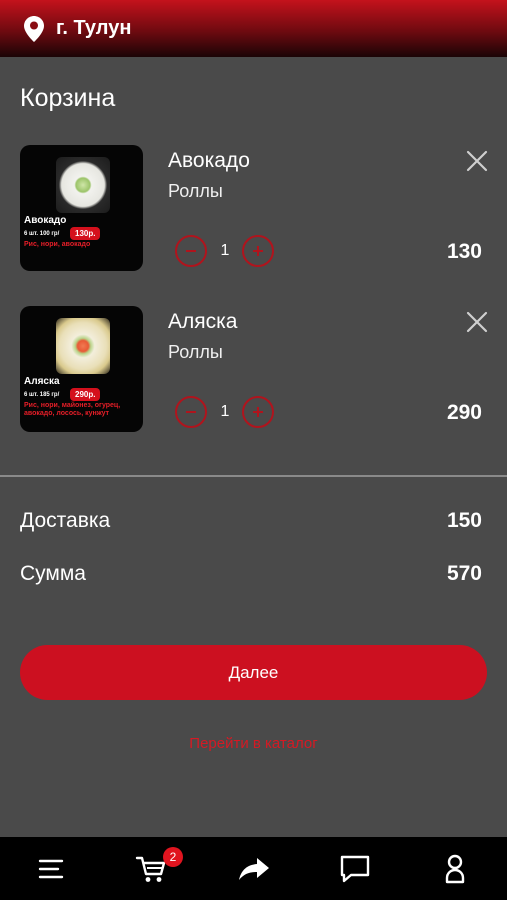 The height and width of the screenshot is (900, 507). What do you see at coordinates (464, 412) in the screenshot?
I see `item-price: 290` at bounding box center [464, 412].